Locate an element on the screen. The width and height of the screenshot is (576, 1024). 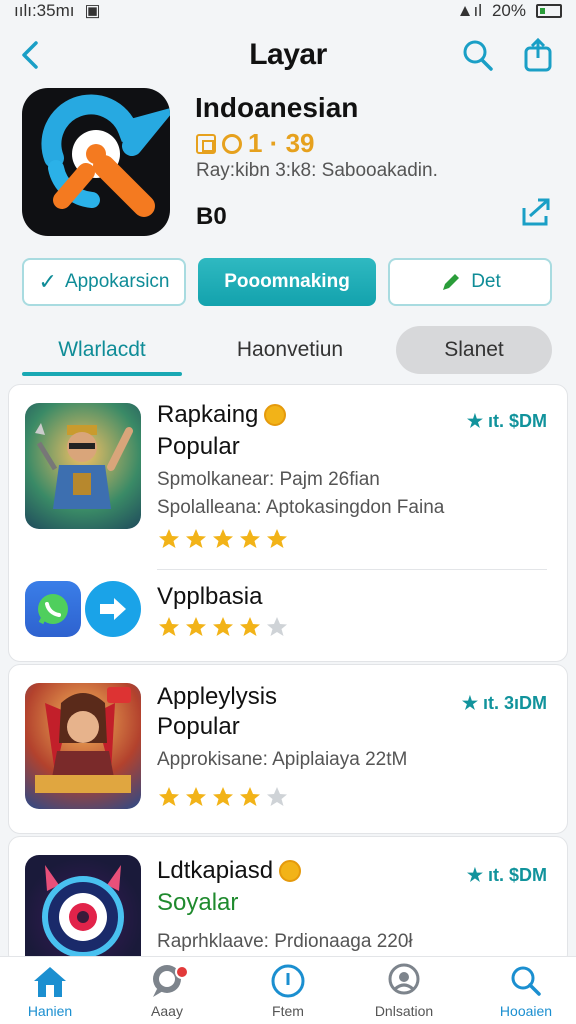
card-detail-line: Raprhklaave: Prdionaaga 220ł is located at coordinates (285, 941).